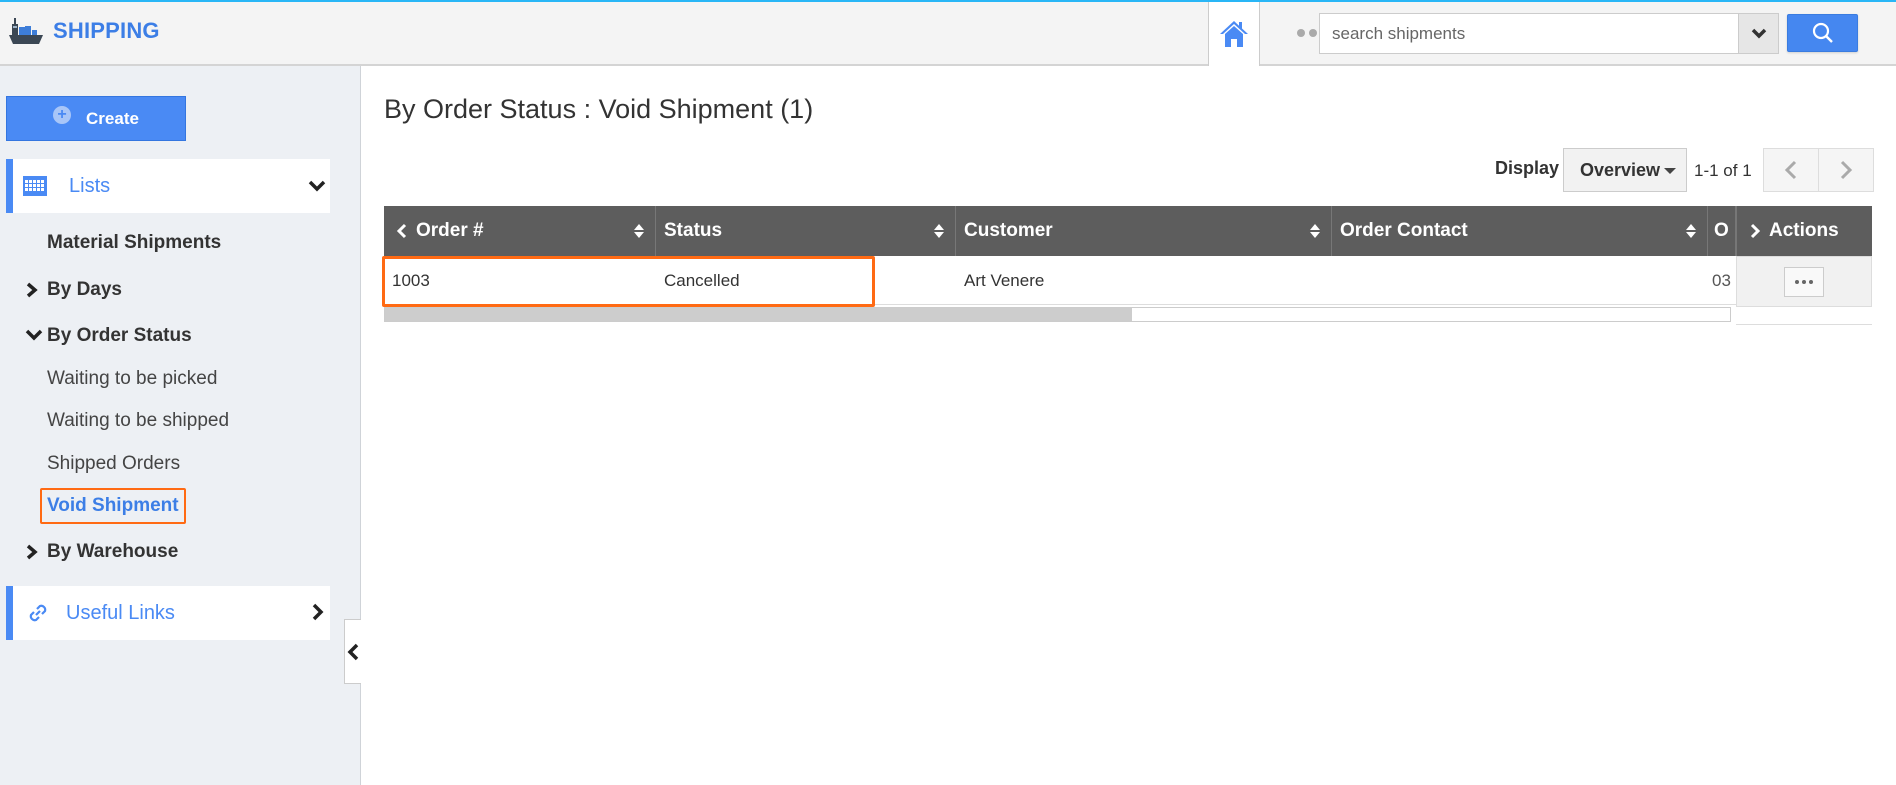  Describe the element at coordinates (1008, 230) in the screenshot. I see `column-label: Customer` at that location.